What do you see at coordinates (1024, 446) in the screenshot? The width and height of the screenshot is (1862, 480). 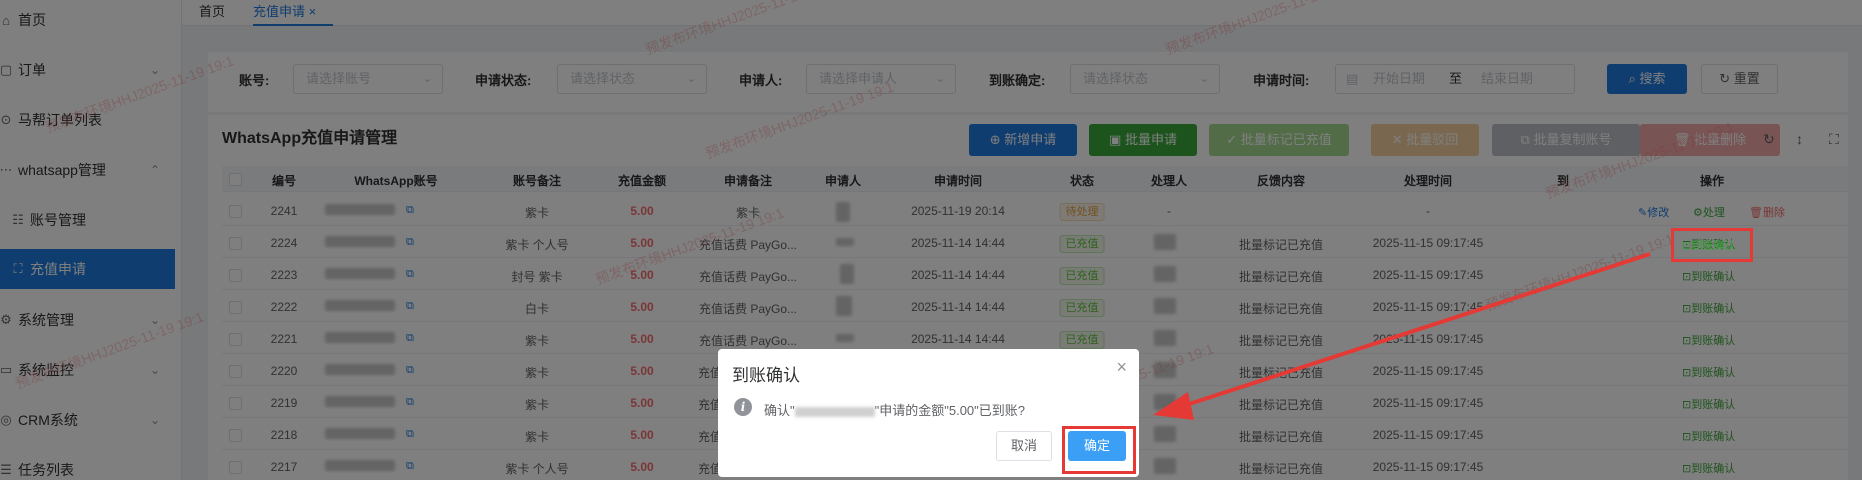 I see `cancel-button: 取消` at bounding box center [1024, 446].